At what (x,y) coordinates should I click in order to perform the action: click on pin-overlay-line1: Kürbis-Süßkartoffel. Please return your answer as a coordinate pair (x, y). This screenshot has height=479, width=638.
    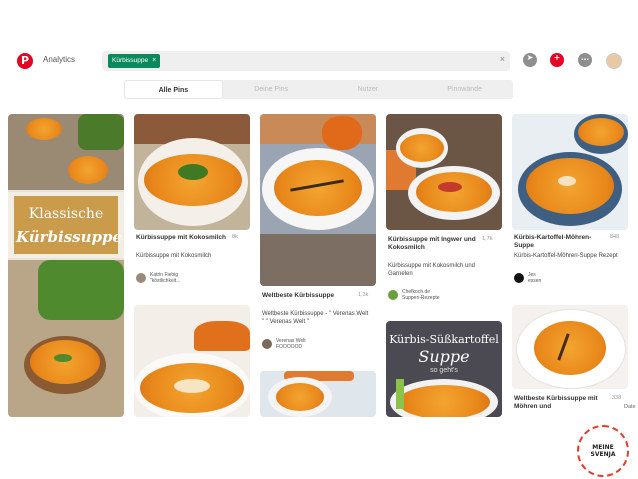
    Looking at the image, I should click on (444, 339).